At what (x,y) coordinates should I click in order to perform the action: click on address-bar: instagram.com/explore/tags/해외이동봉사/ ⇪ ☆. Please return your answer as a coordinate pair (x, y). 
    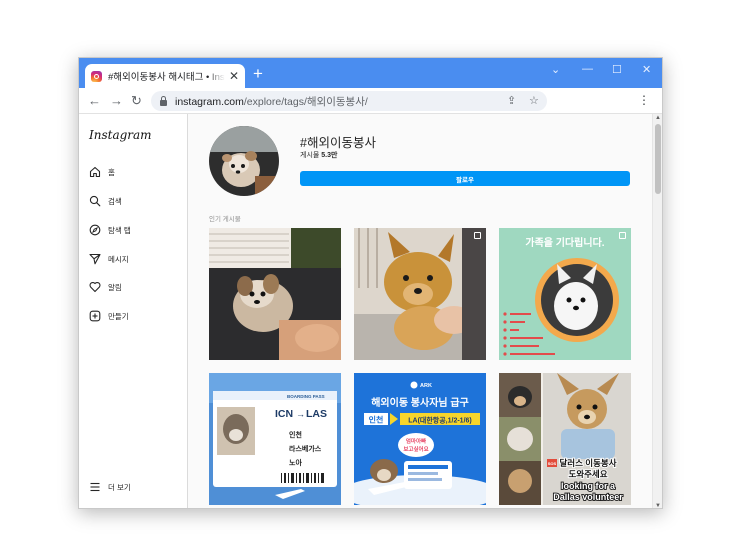
    Looking at the image, I should click on (349, 101).